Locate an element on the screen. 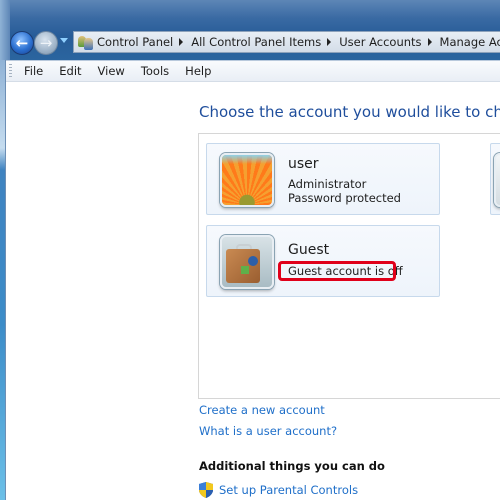 This screenshot has height=500, width=500. parental-controls-link: Set up Parental Controls is located at coordinates (288, 490).